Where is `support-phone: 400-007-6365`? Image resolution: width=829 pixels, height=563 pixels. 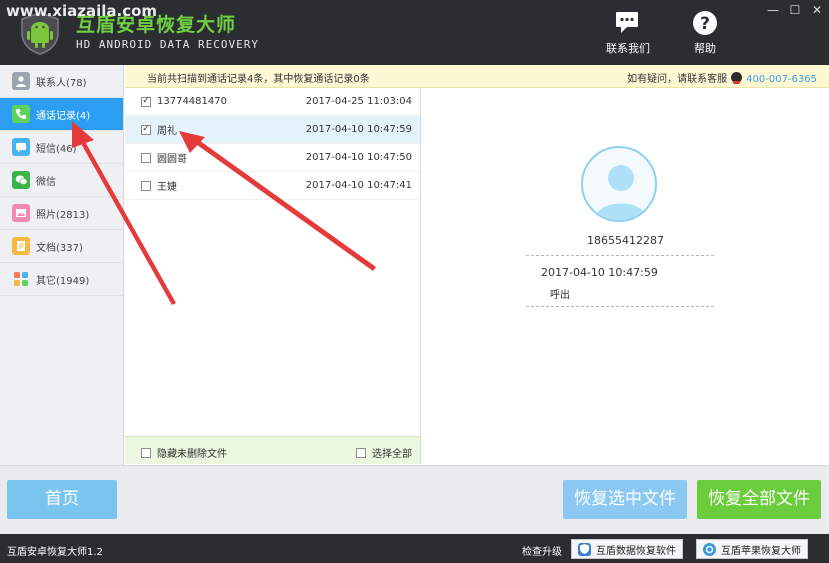
support-phone: 400-007-6365 is located at coordinates (781, 79).